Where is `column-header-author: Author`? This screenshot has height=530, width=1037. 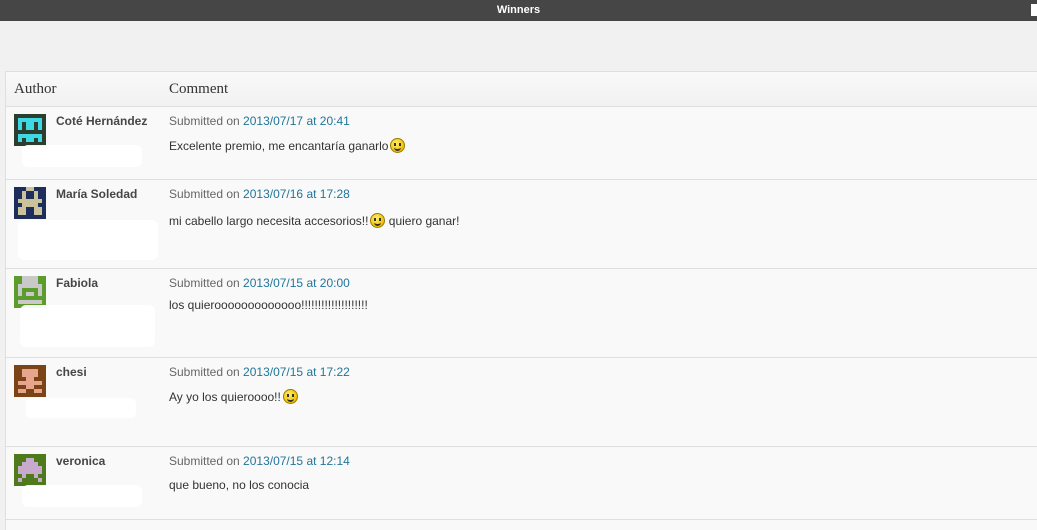 column-header-author: Author is located at coordinates (35, 89).